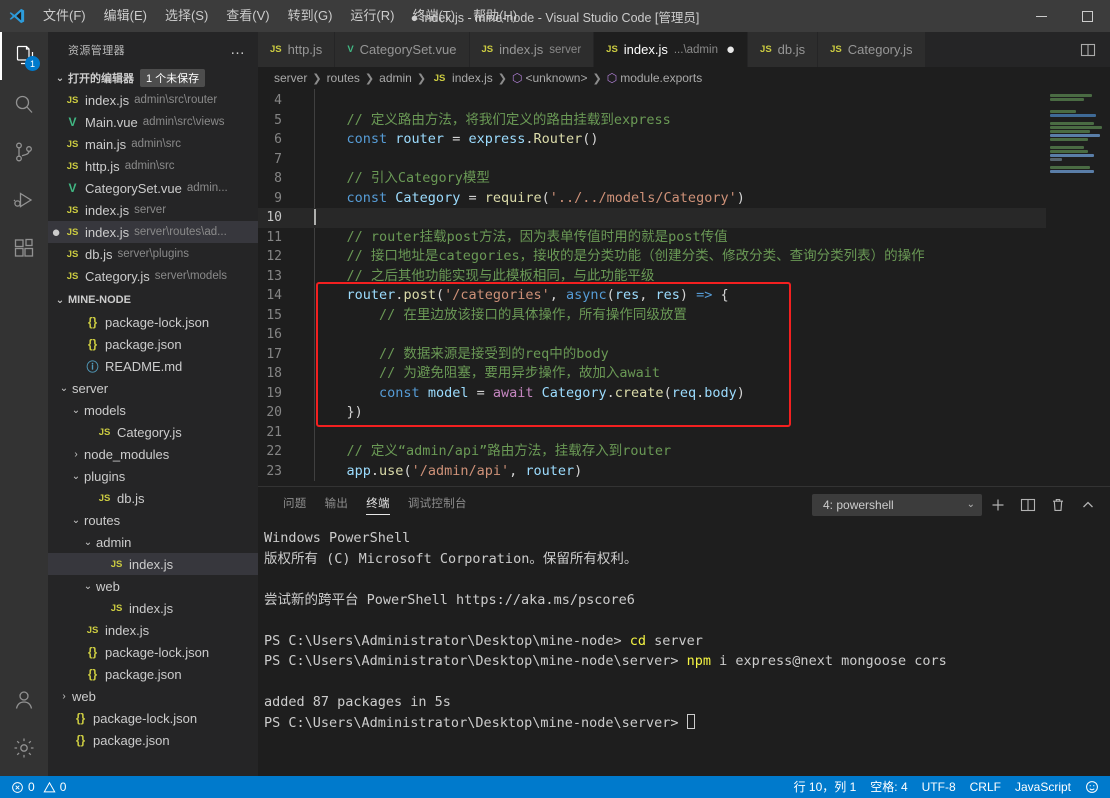  Describe the element at coordinates (652, 179) in the screenshot. I see `code-line: 8 // 引入Category模型` at that location.